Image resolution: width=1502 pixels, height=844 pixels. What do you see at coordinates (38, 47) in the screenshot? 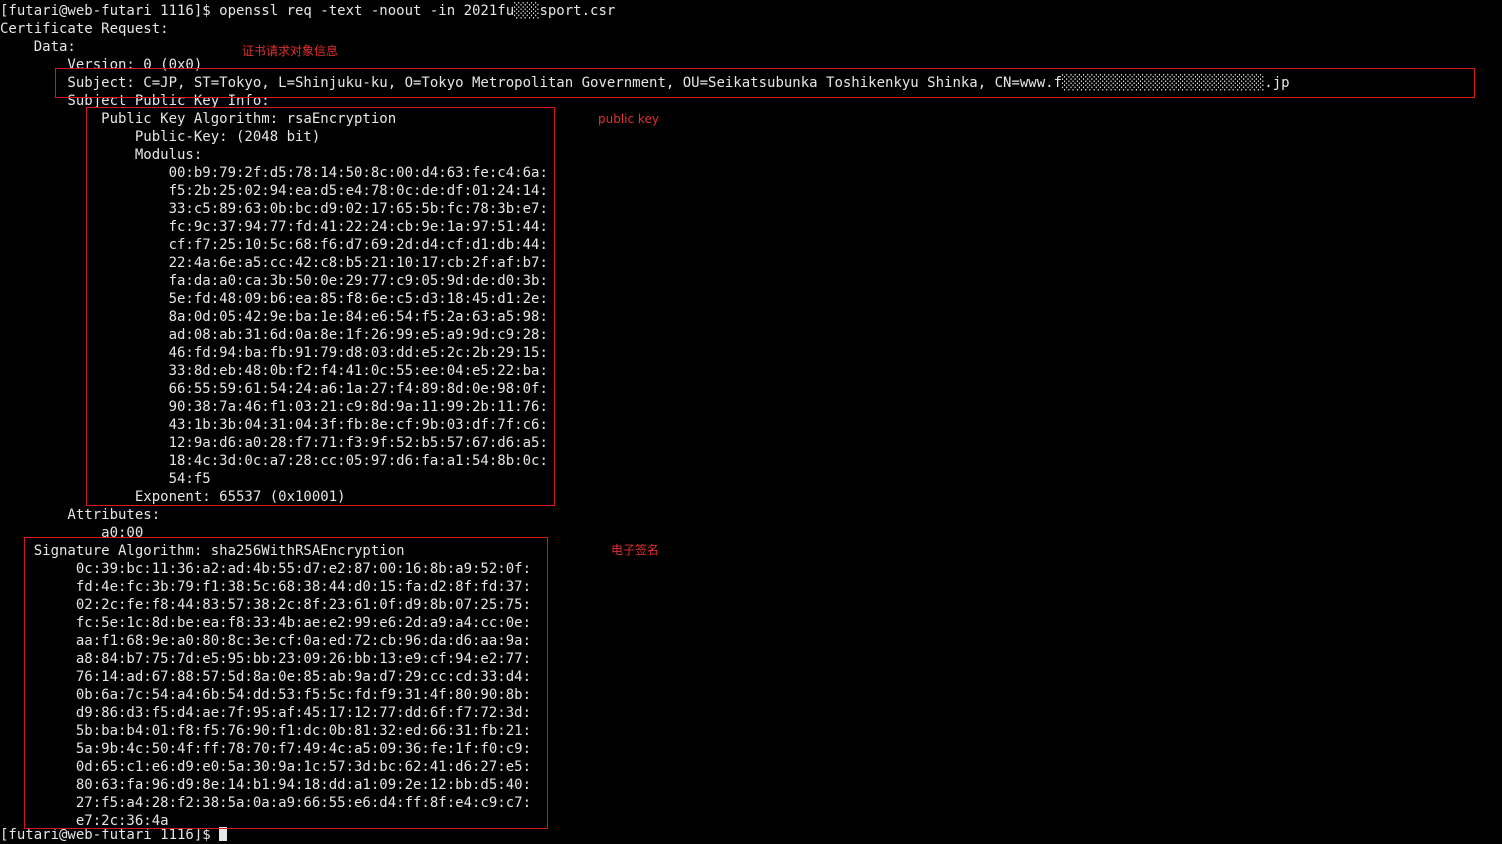
I see `data-header: Data:` at bounding box center [38, 47].